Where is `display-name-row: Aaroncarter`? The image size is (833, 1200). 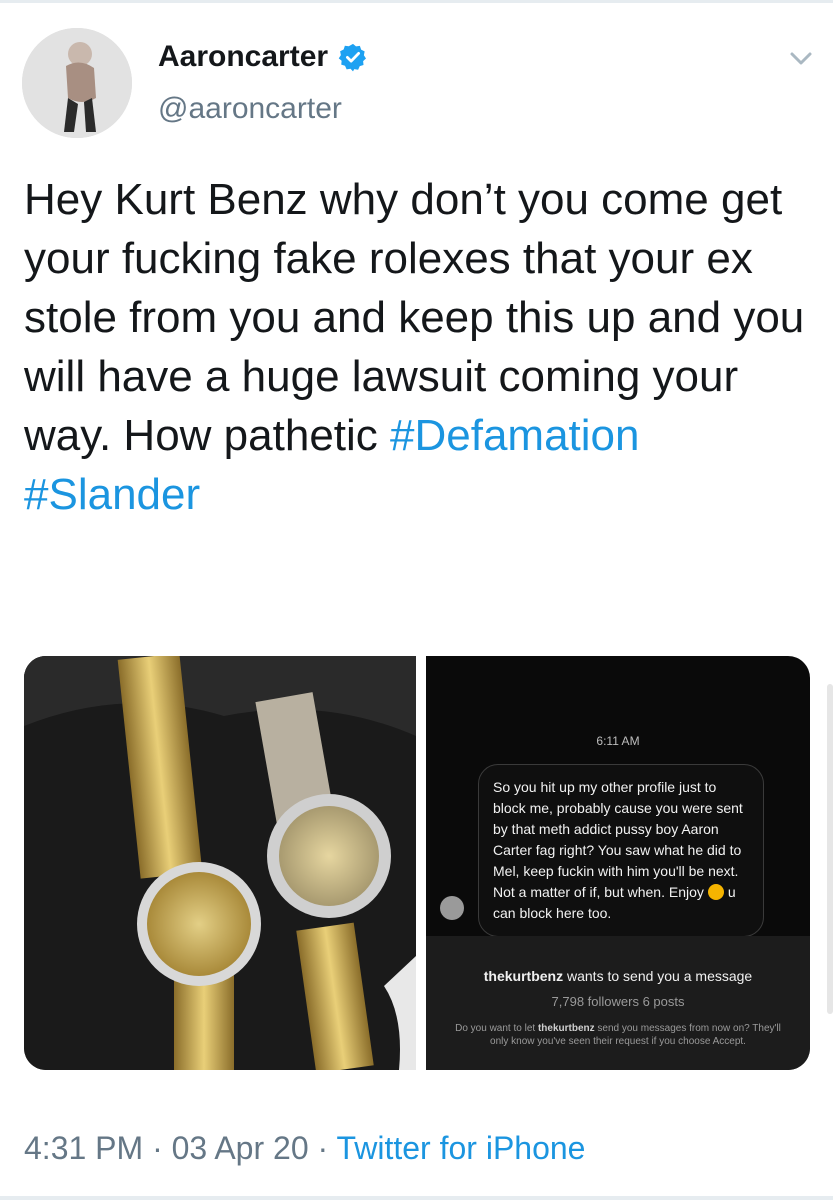
display-name-row: Aaroncarter is located at coordinates (263, 57).